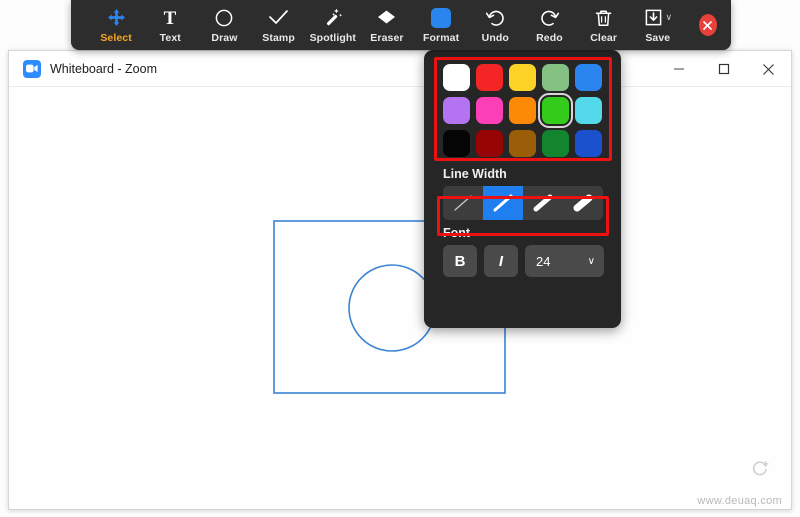  Describe the element at coordinates (224, 18) in the screenshot. I see `circle-outline-icon` at that location.